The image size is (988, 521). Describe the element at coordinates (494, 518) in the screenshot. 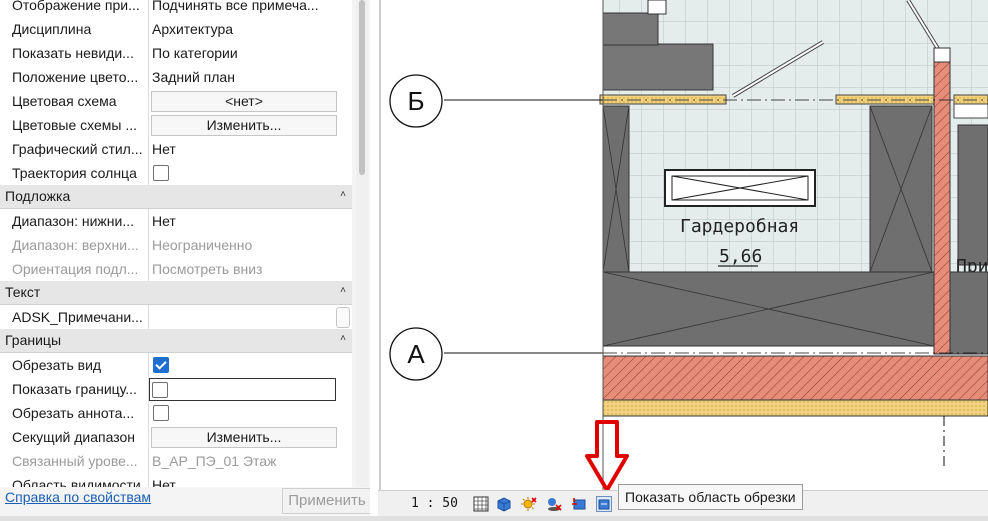

I see `bottom-edge` at that location.